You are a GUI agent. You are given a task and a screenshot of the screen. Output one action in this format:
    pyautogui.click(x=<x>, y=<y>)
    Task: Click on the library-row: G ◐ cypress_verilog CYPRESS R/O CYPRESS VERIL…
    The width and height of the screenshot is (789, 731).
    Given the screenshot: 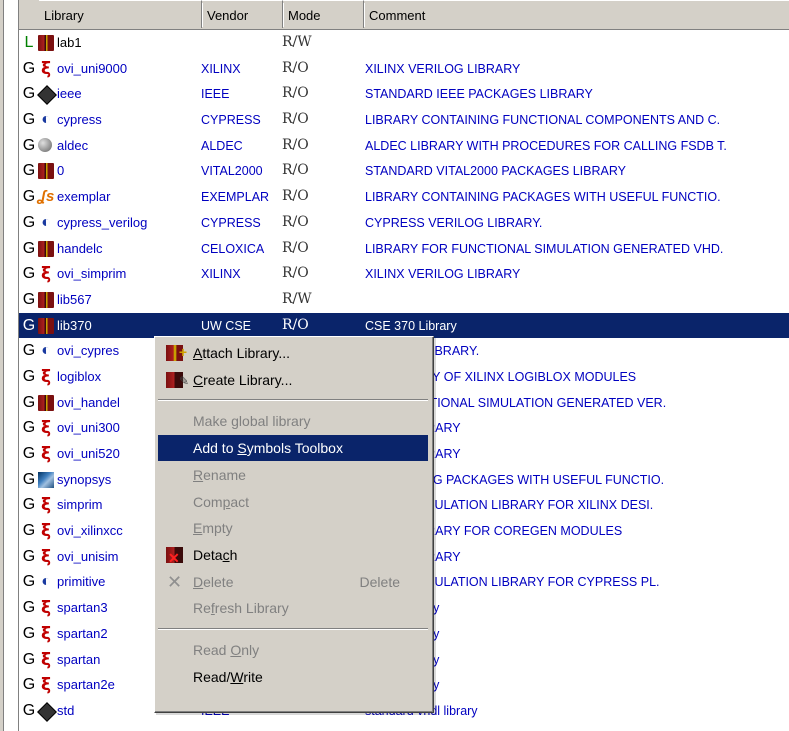 What is the action you would take?
    pyautogui.click(x=404, y=223)
    